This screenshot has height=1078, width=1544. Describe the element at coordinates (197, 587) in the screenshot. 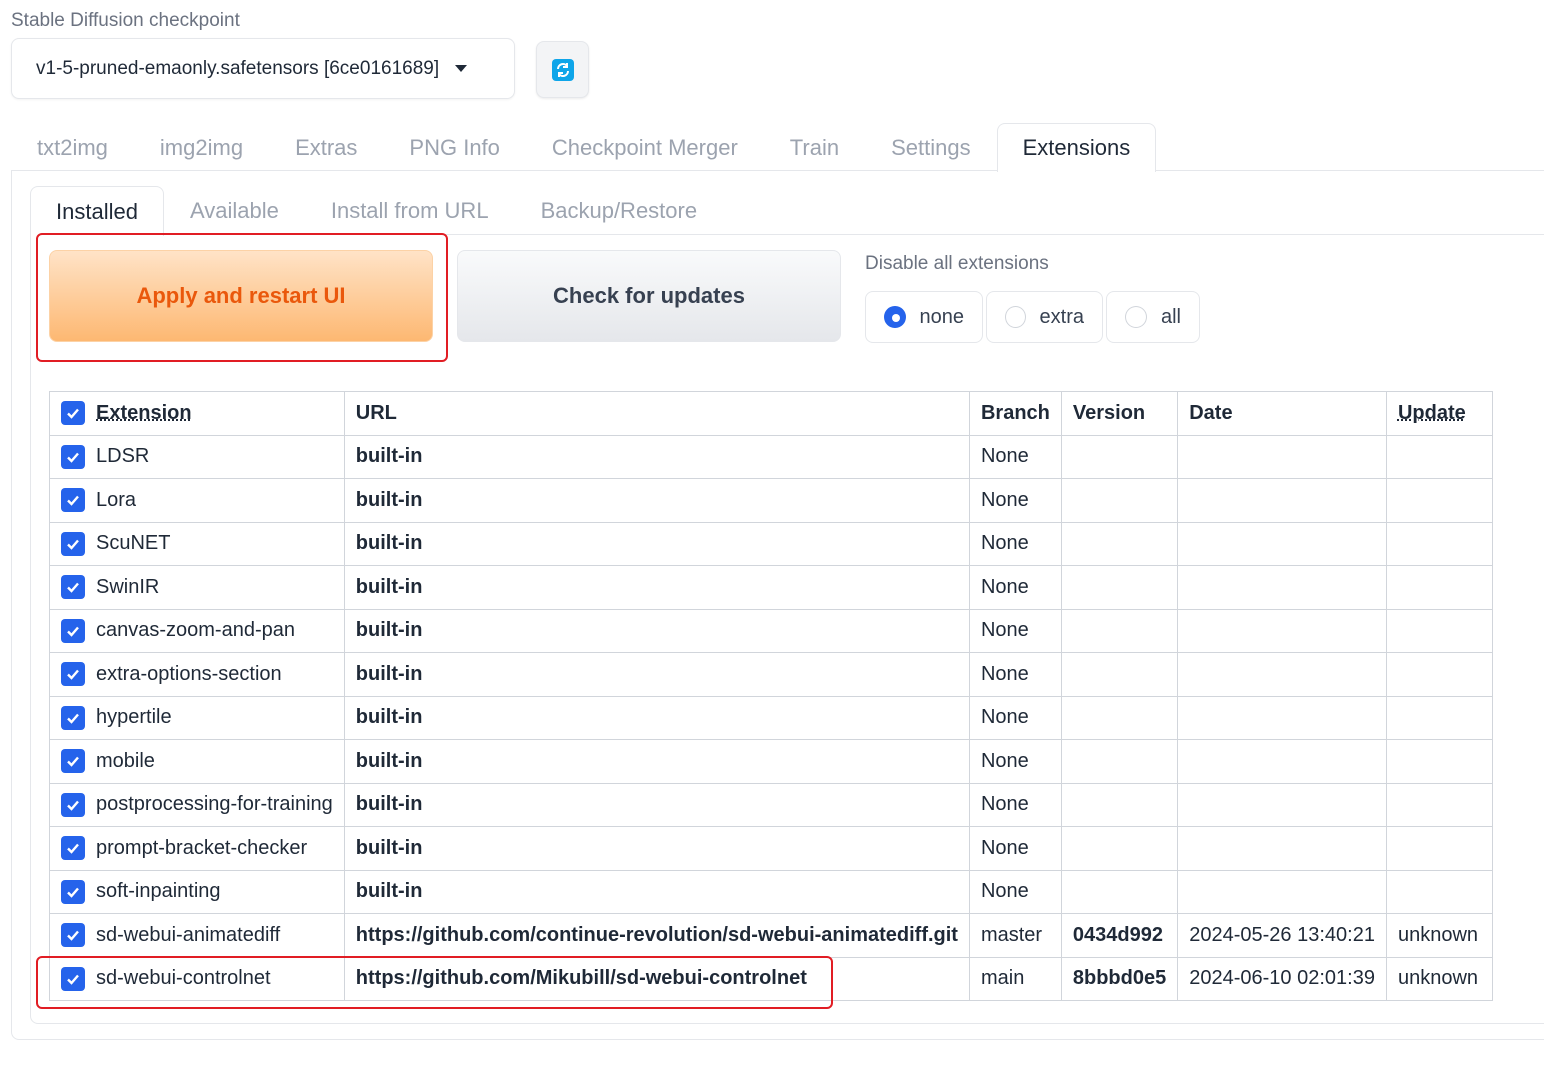

I see `extension-cell: SwinIR` at that location.